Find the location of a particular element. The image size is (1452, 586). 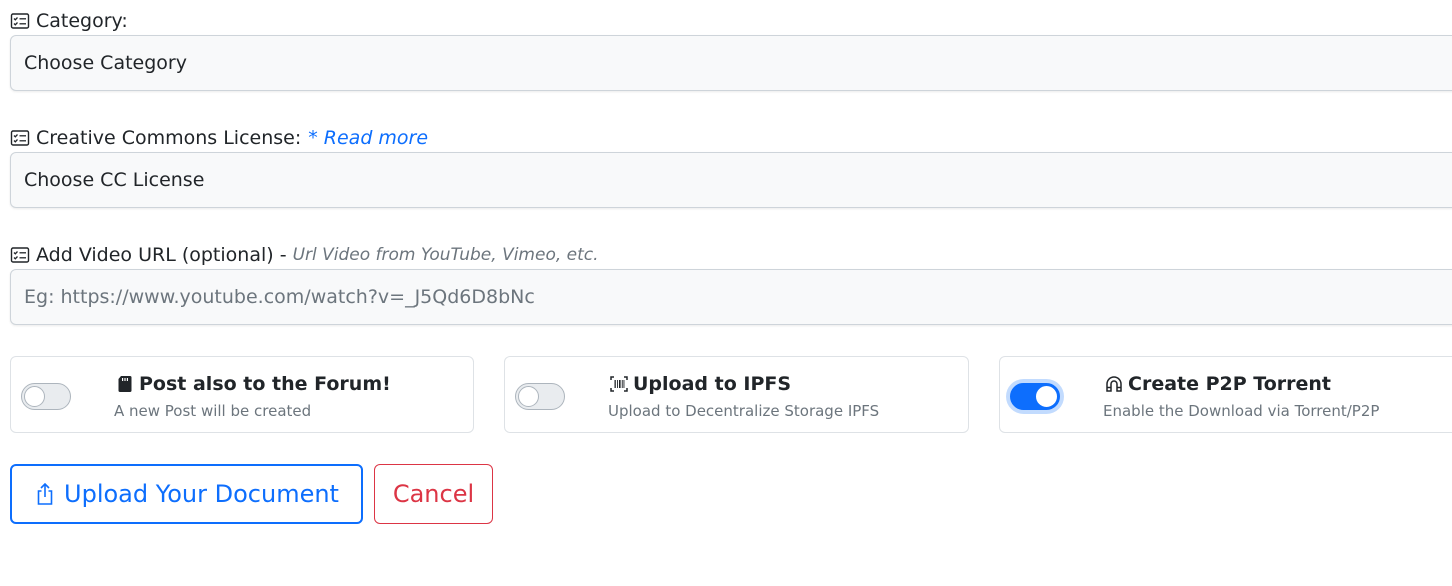

forum-title: Post also to the Forum! is located at coordinates (253, 384).